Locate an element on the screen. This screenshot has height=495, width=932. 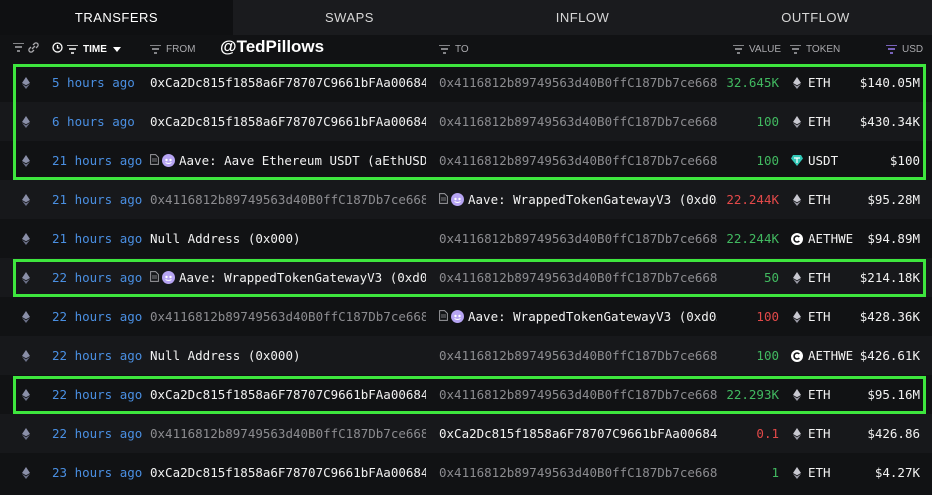
column-label-from: FROM is located at coordinates (181, 49).